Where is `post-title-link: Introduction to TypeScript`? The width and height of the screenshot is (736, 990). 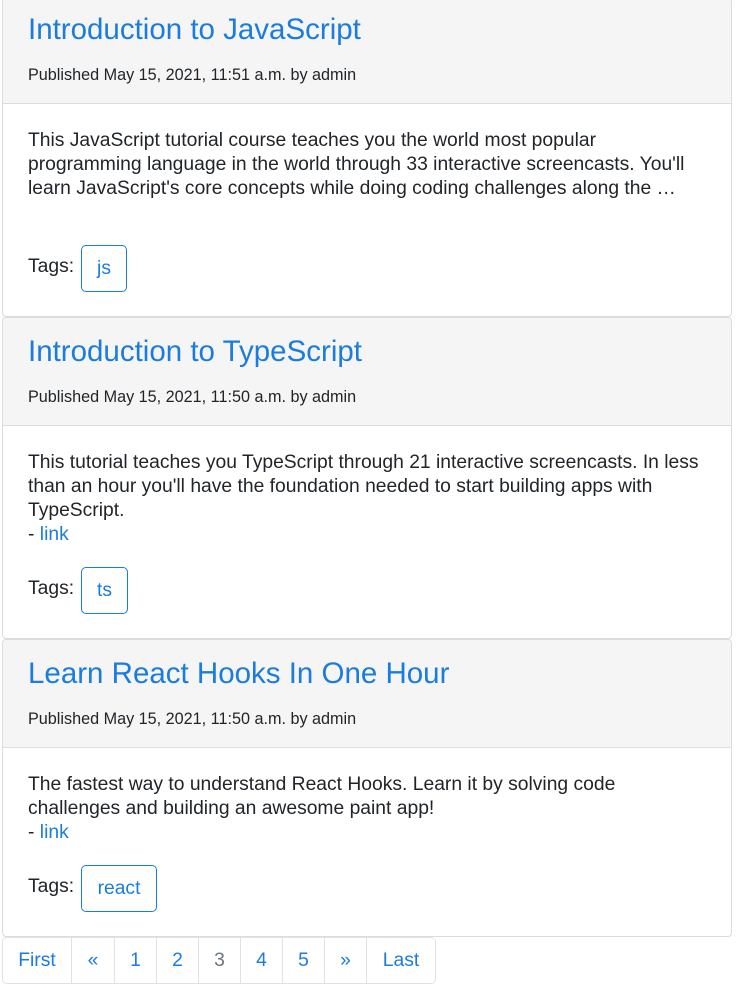 post-title-link: Introduction to TypeScript is located at coordinates (195, 352).